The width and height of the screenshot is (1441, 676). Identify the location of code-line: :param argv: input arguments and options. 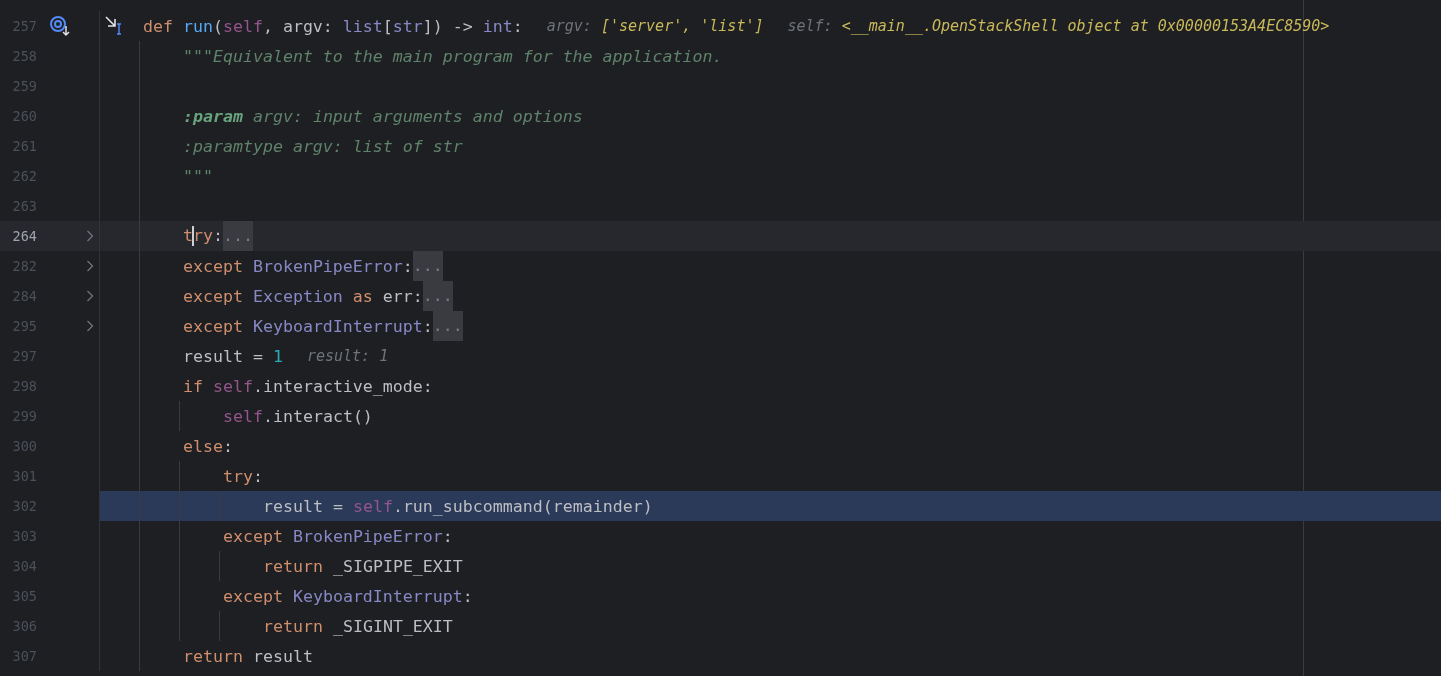
(383, 116).